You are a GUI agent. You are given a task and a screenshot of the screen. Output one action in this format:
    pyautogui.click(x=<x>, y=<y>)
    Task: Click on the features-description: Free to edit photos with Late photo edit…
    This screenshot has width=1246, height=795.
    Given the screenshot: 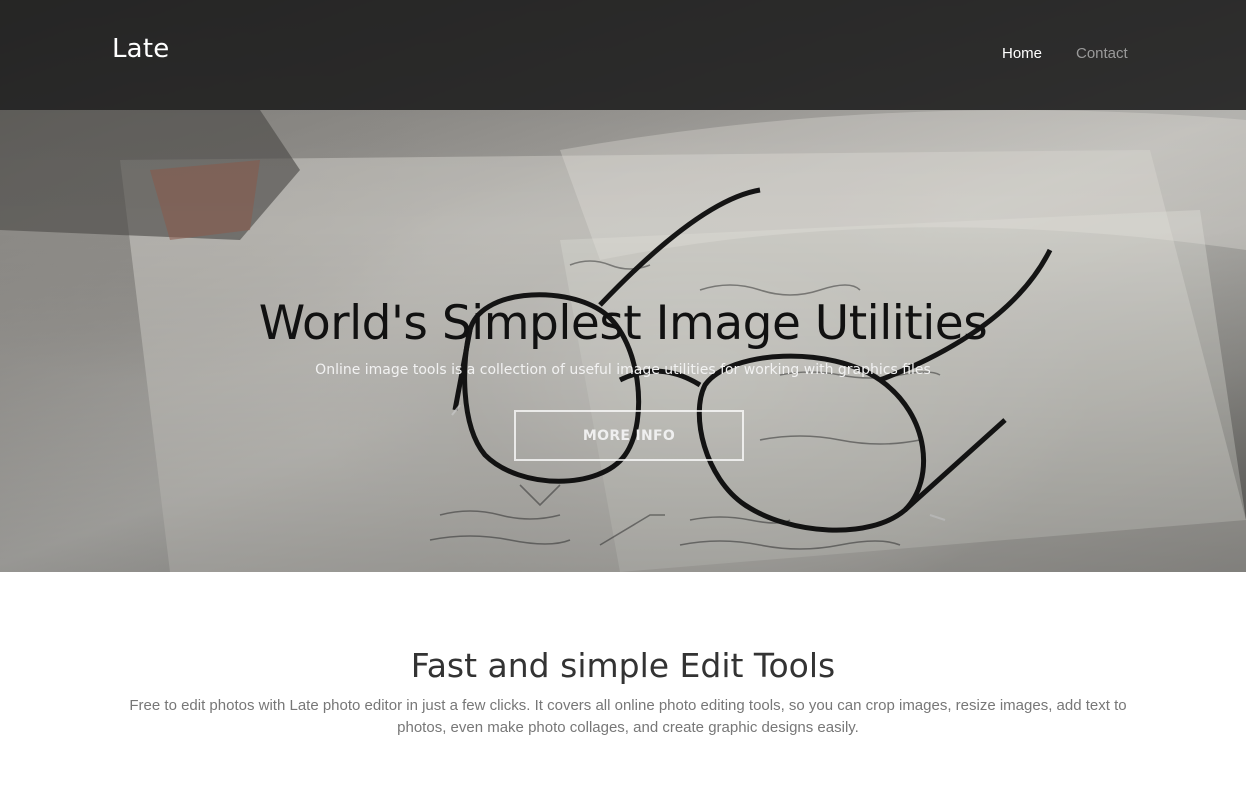 What is the action you would take?
    pyautogui.click(x=628, y=716)
    